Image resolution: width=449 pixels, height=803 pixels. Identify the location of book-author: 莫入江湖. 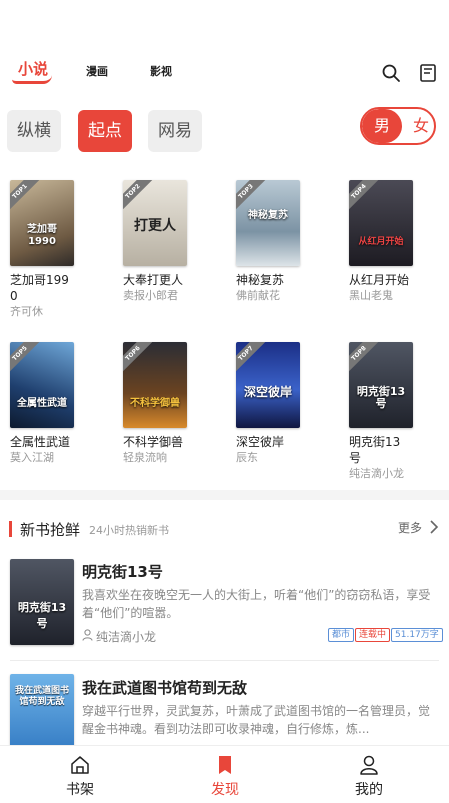
(32, 457).